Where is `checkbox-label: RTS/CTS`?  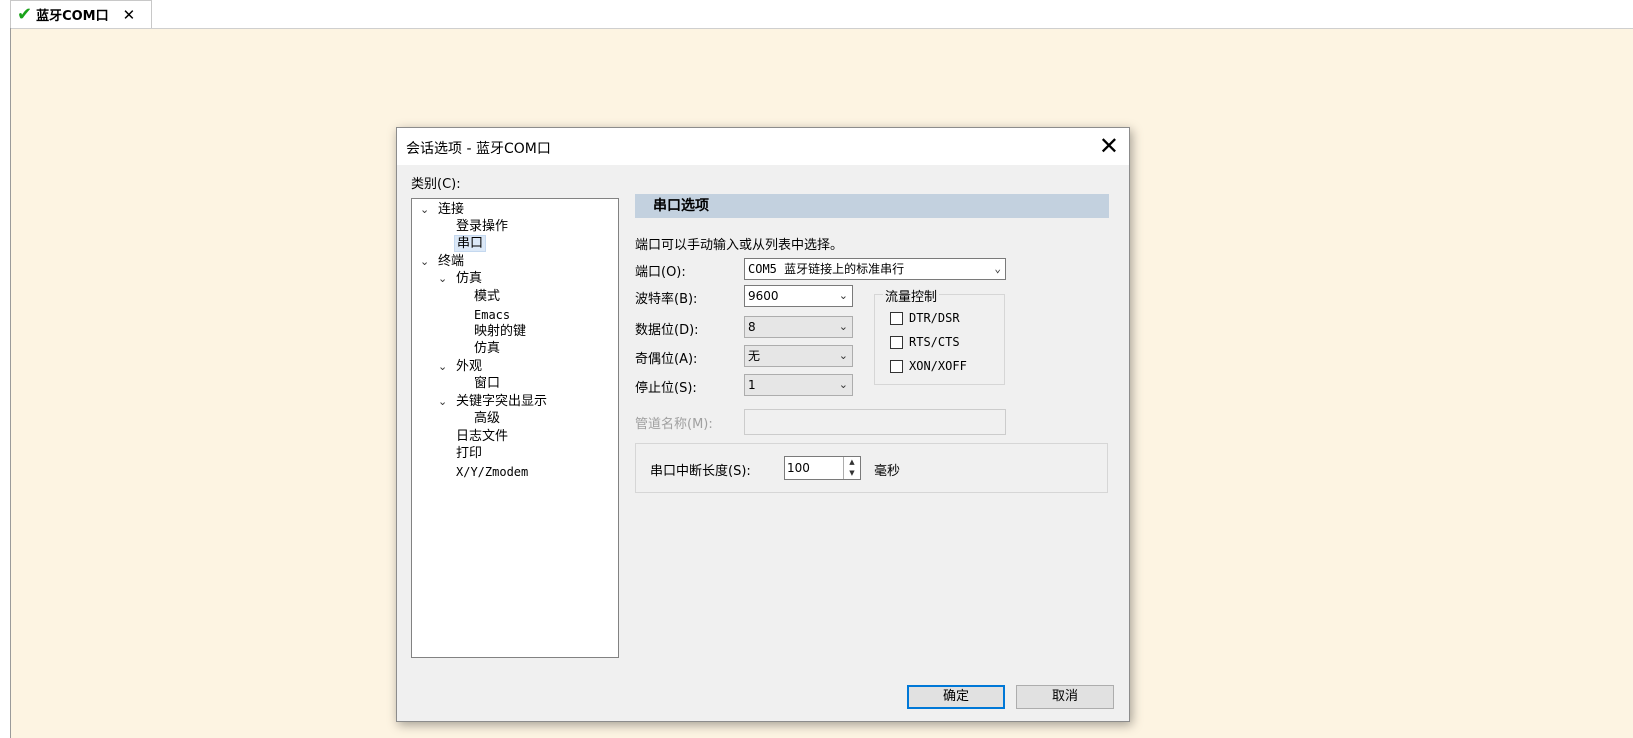 checkbox-label: RTS/CTS is located at coordinates (934, 342).